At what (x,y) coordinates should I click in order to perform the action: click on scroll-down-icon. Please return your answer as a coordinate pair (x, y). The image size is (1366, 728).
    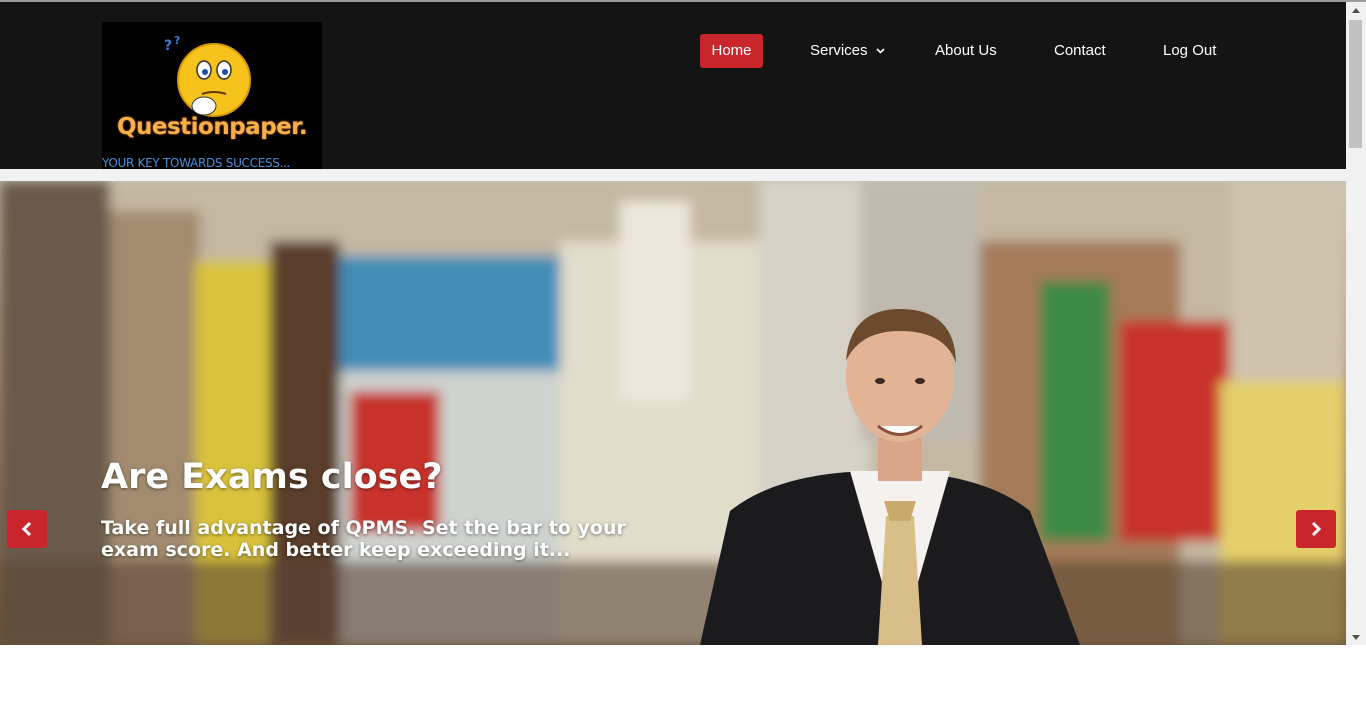
    Looking at the image, I should click on (1356, 637).